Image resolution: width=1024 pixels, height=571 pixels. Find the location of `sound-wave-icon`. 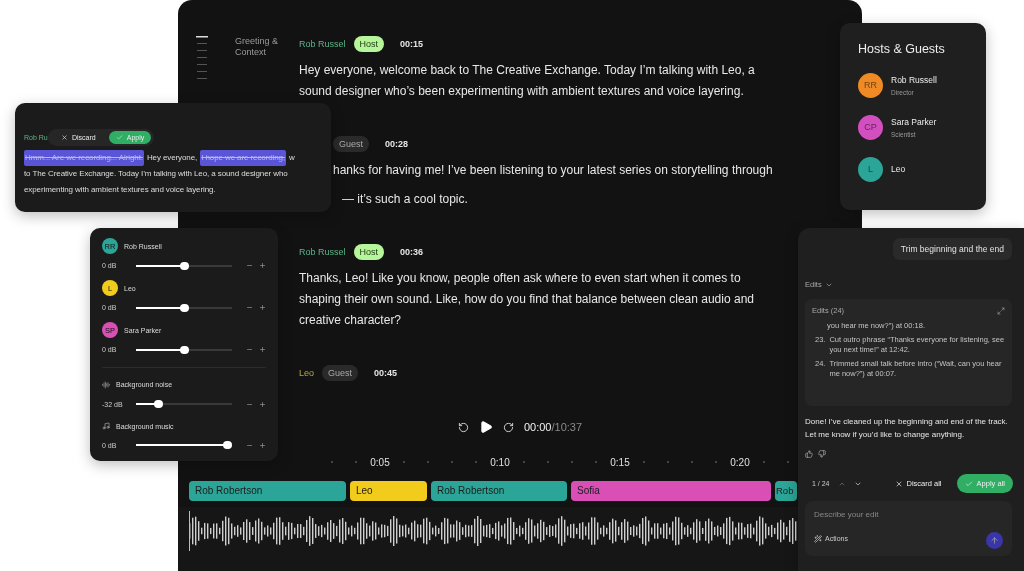

sound-wave-icon is located at coordinates (106, 384).